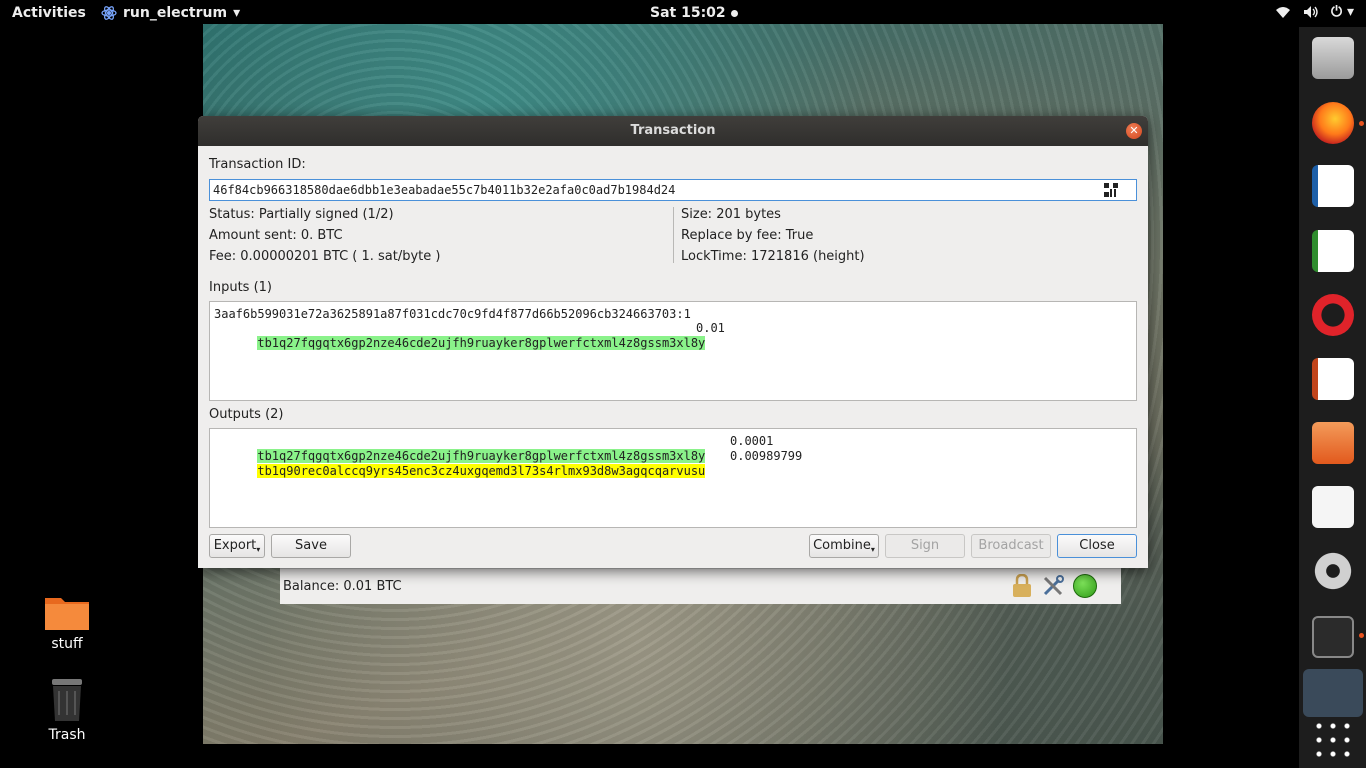 This screenshot has height=768, width=1366. What do you see at coordinates (1333, 251) in the screenshot?
I see `calc-icon` at bounding box center [1333, 251].